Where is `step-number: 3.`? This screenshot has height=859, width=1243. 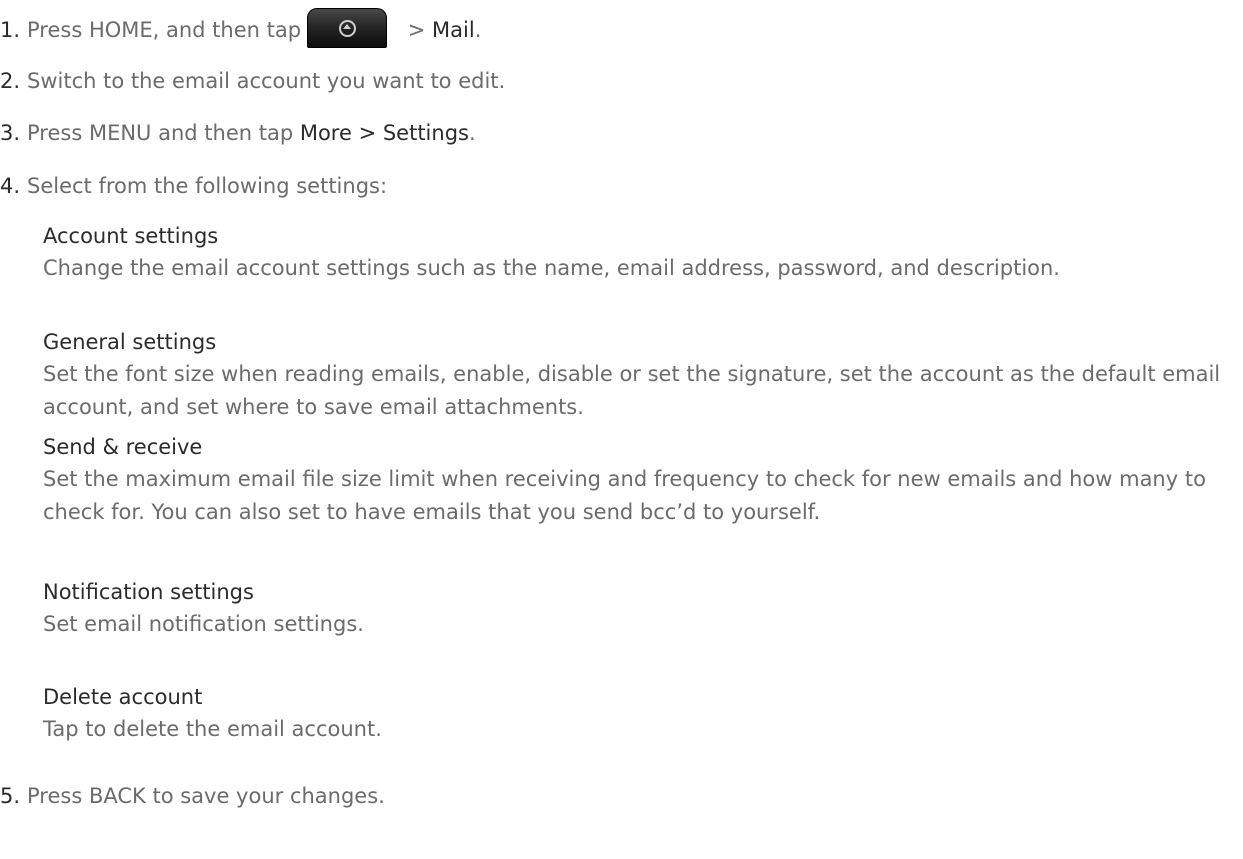 step-number: 3. is located at coordinates (10, 133).